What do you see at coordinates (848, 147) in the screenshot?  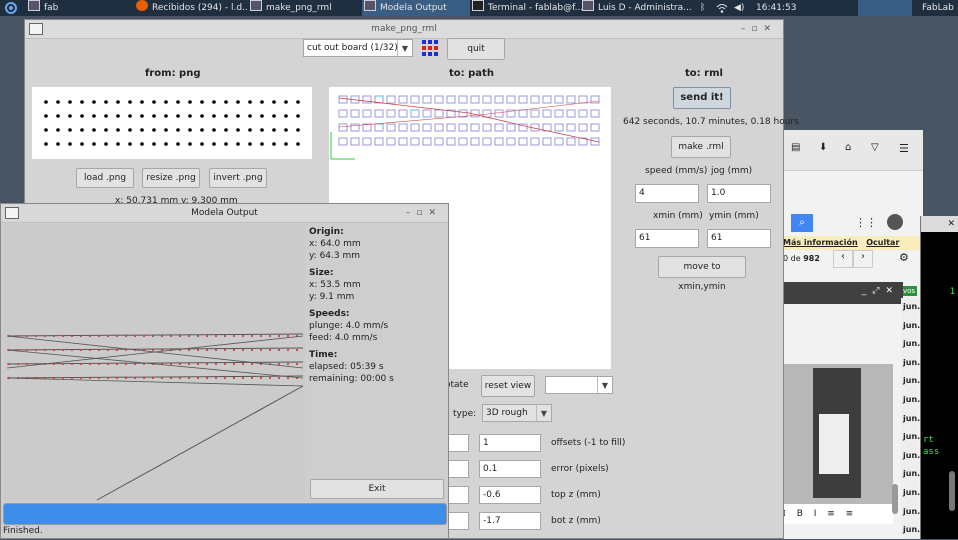 I see `home-icon: ⌂` at bounding box center [848, 147].